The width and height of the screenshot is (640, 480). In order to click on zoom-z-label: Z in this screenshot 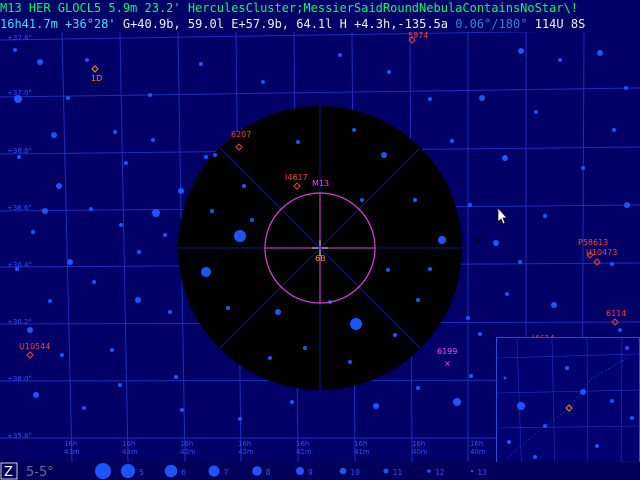, I will do `click(8, 472)`.